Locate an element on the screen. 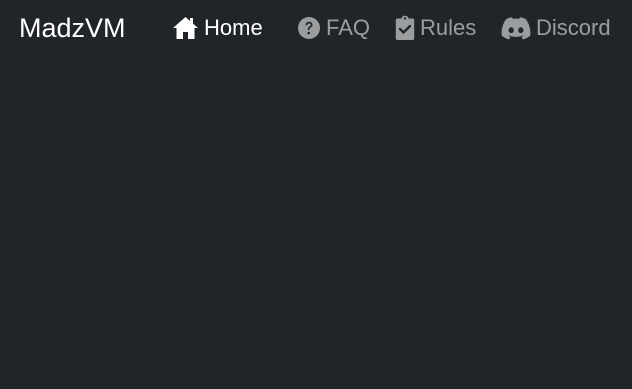 This screenshot has width=632, height=389. nav-item-discord-label: Discord is located at coordinates (573, 27).